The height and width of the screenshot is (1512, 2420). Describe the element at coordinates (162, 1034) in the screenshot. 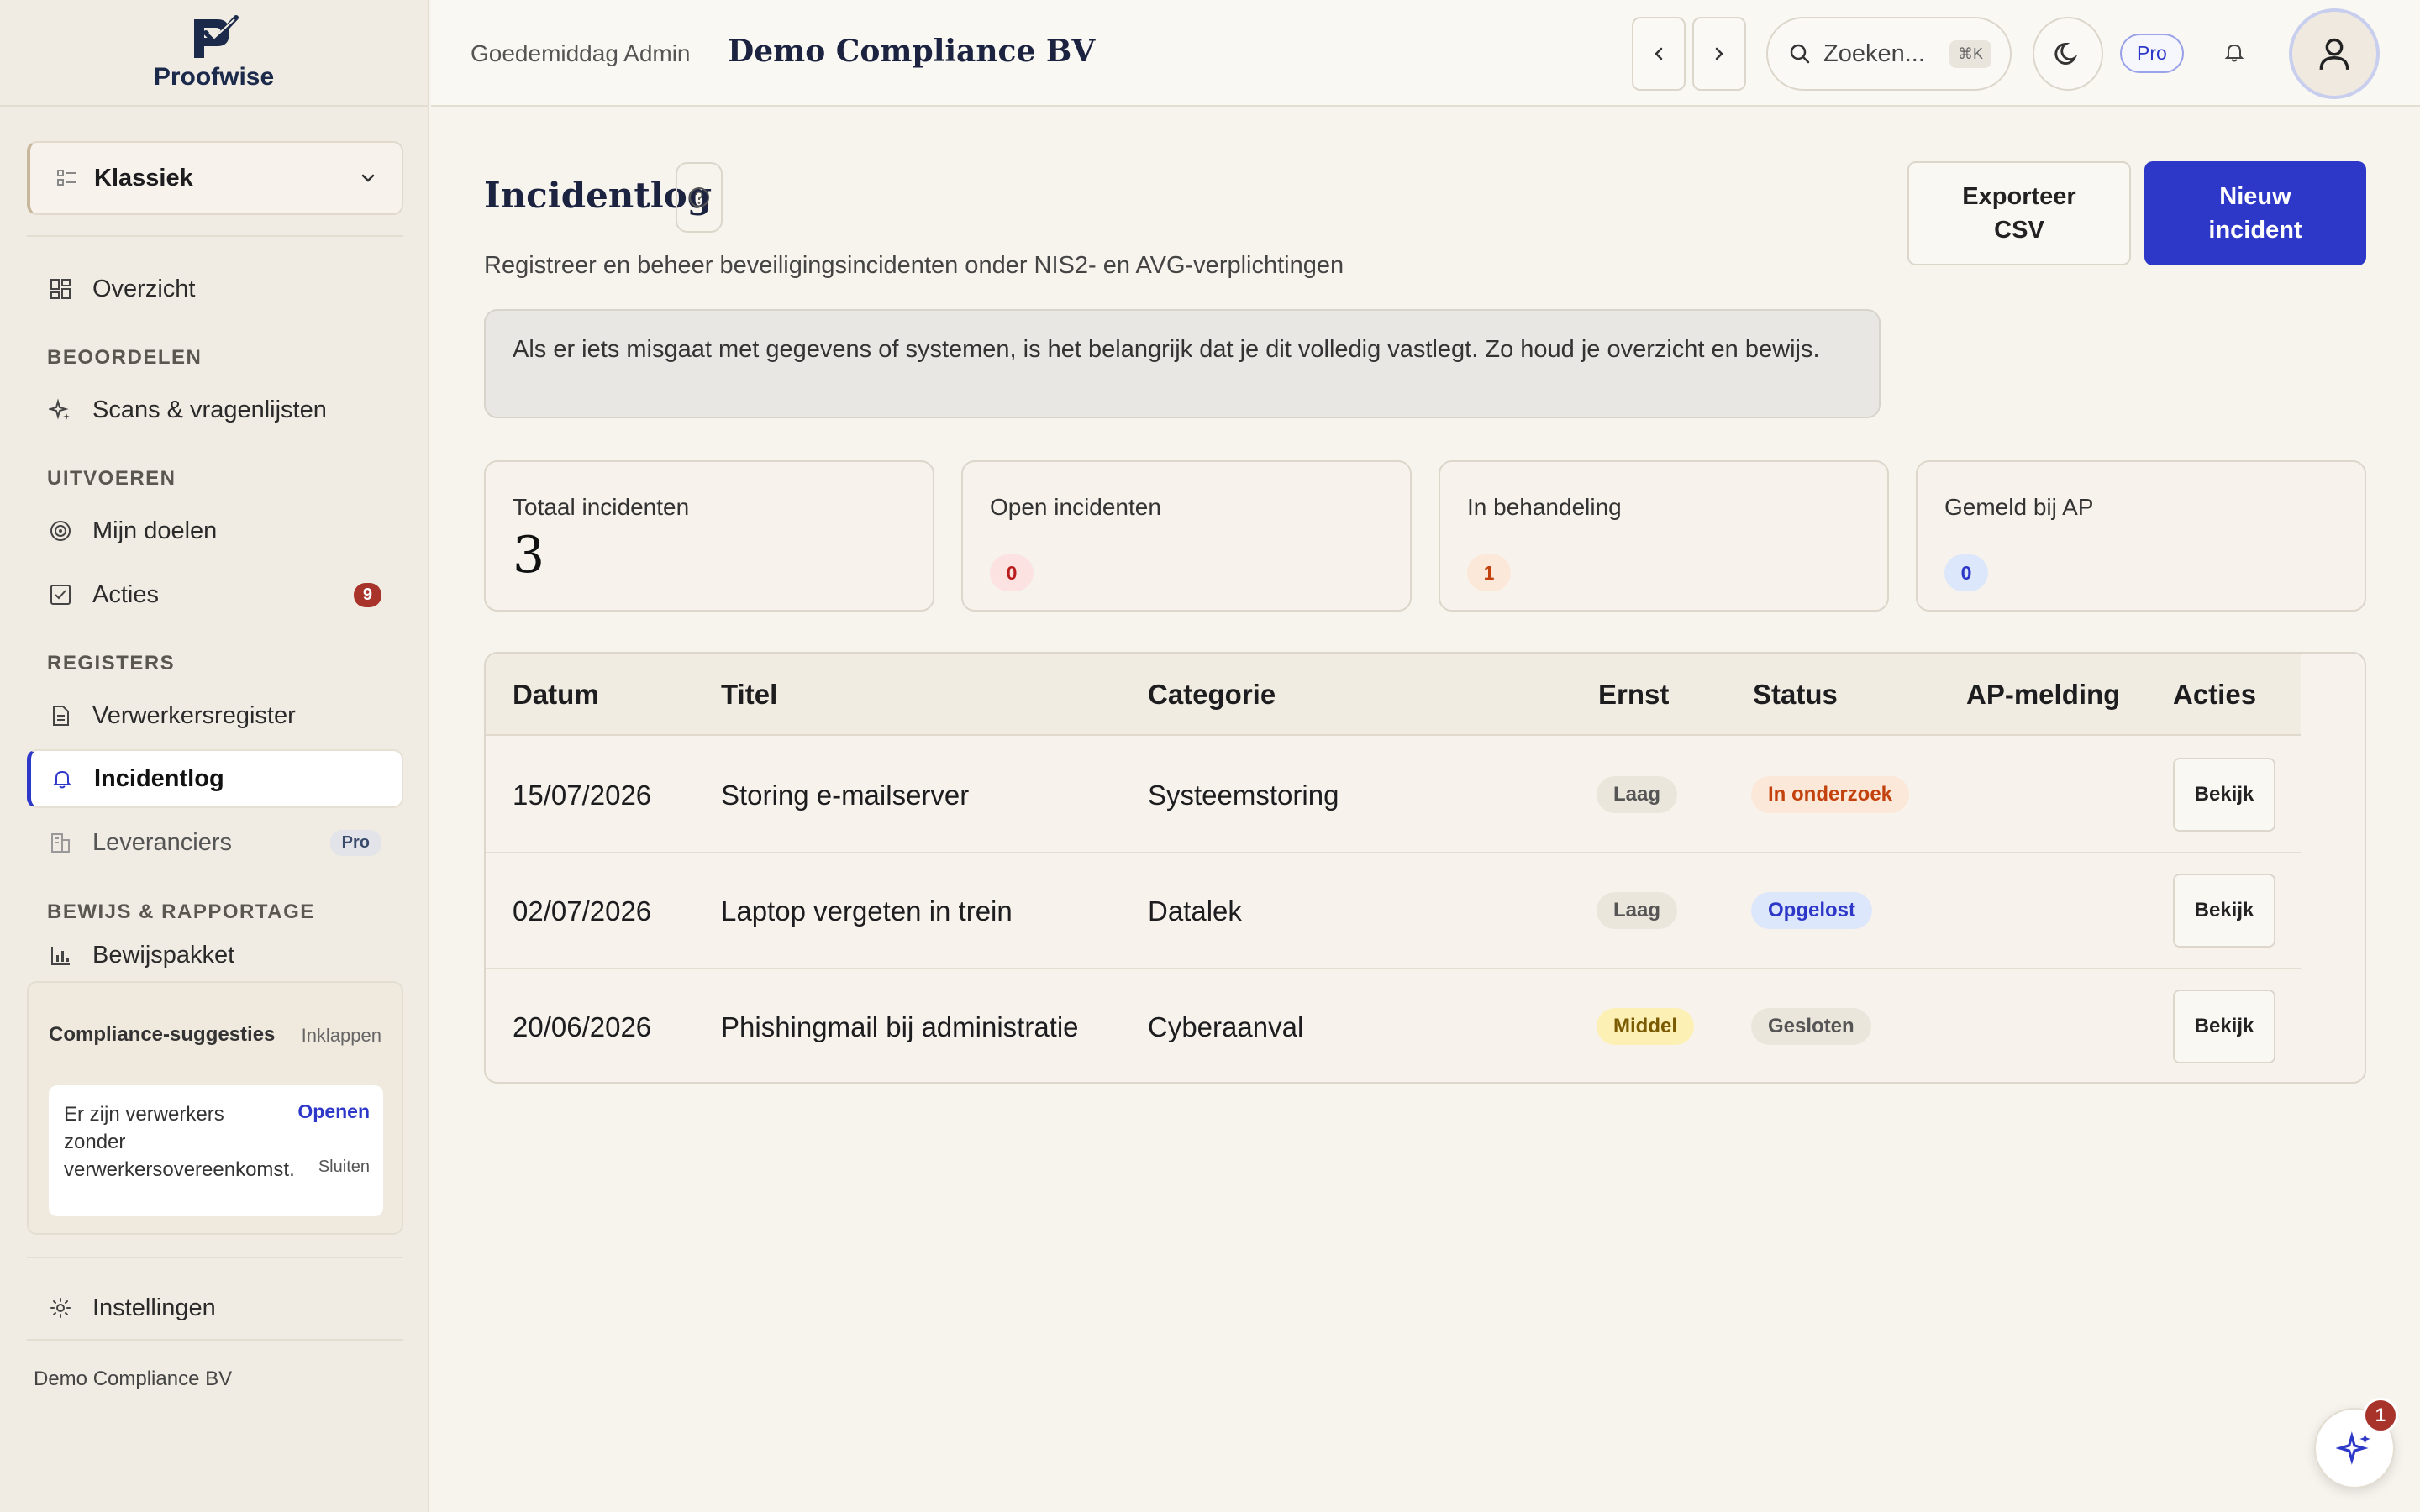

I see `suggestions-title: Compliance-suggesties` at that location.